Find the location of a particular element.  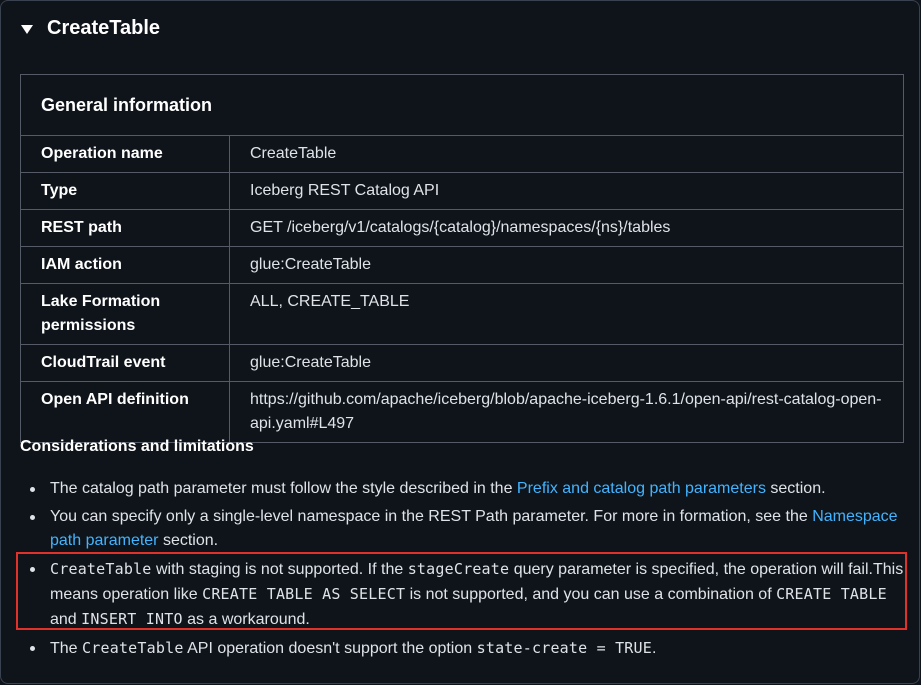

bullet-text: with staging is not supported. If the is located at coordinates (279, 569).